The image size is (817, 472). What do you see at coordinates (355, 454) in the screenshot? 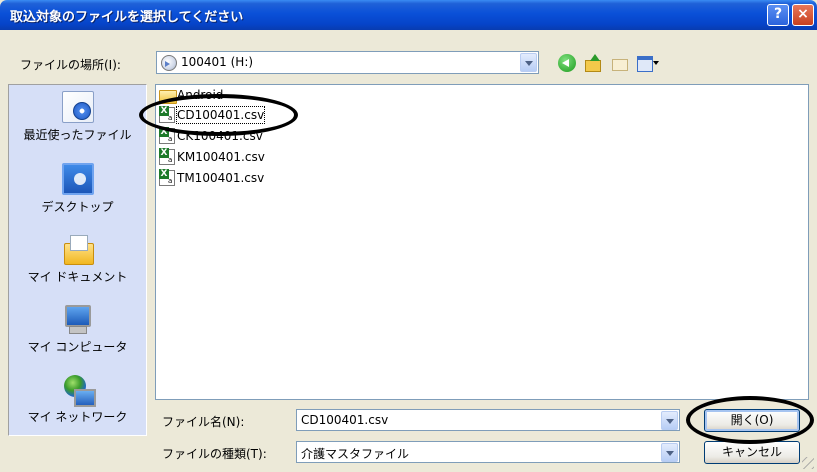
I see `filetype-value: 介護マスタファイル` at bounding box center [355, 454].